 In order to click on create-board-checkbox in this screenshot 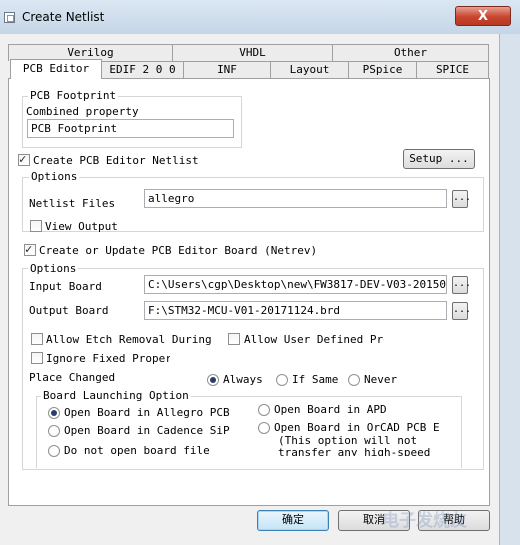, I will do `click(30, 249)`.